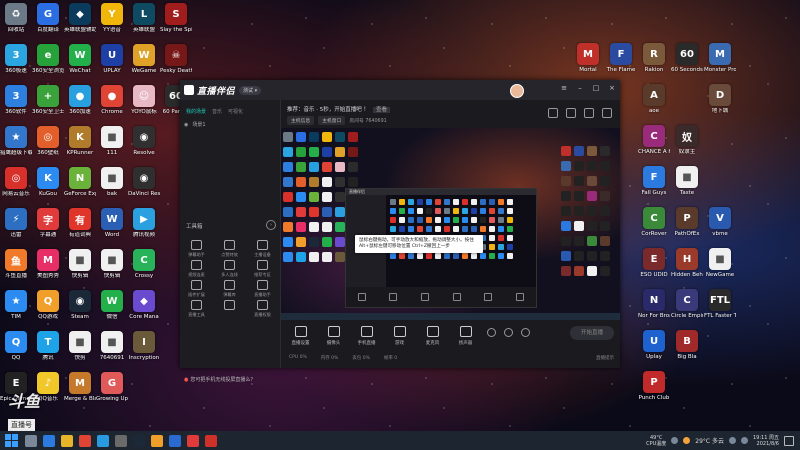 This screenshot has height=450, width=800. I want to click on menu-icon: ≡, so click(564, 88).